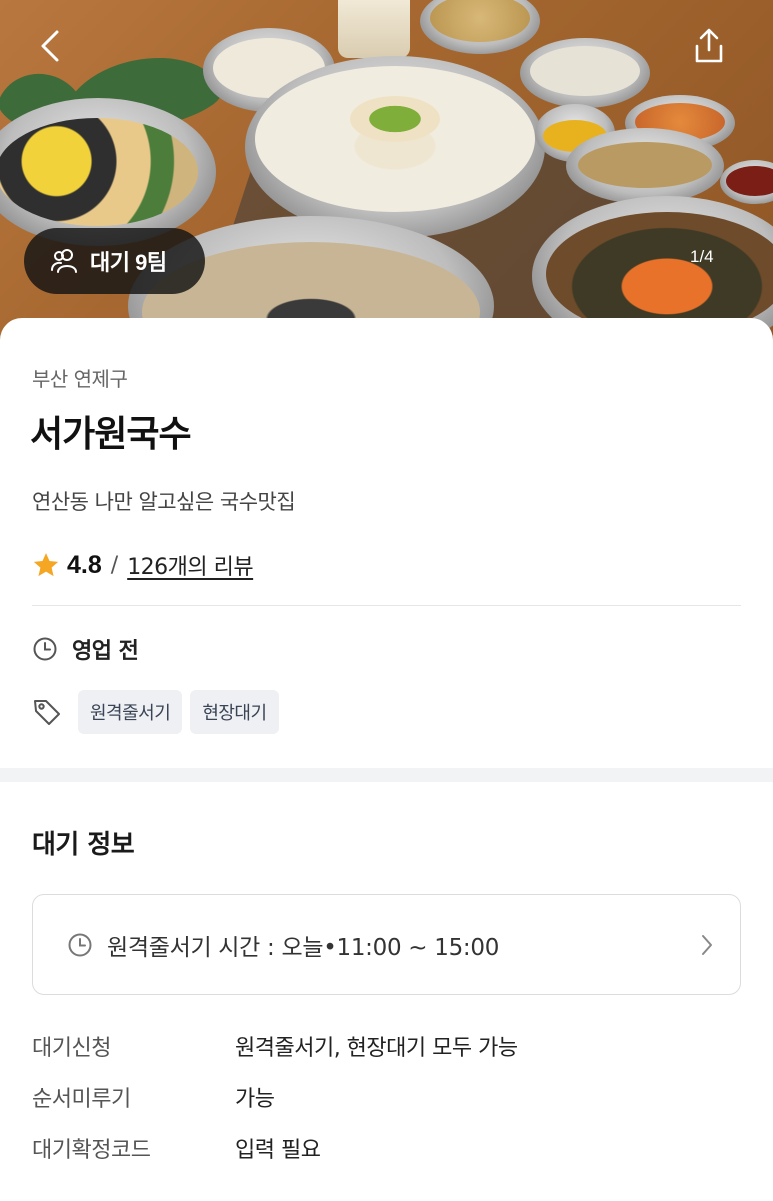 The height and width of the screenshot is (1201, 773). What do you see at coordinates (746, 182) in the screenshot?
I see `red-sauce-dish` at bounding box center [746, 182].